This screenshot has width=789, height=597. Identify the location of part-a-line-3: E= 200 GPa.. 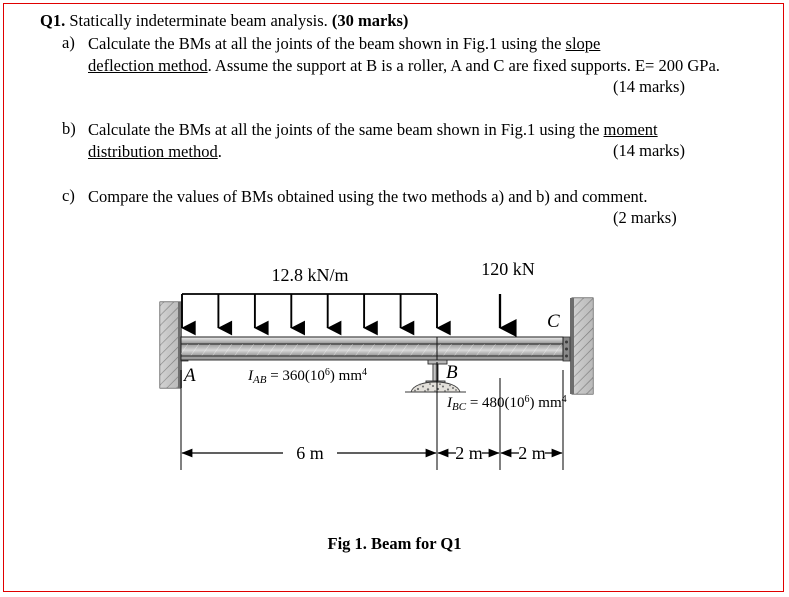
(677, 65).